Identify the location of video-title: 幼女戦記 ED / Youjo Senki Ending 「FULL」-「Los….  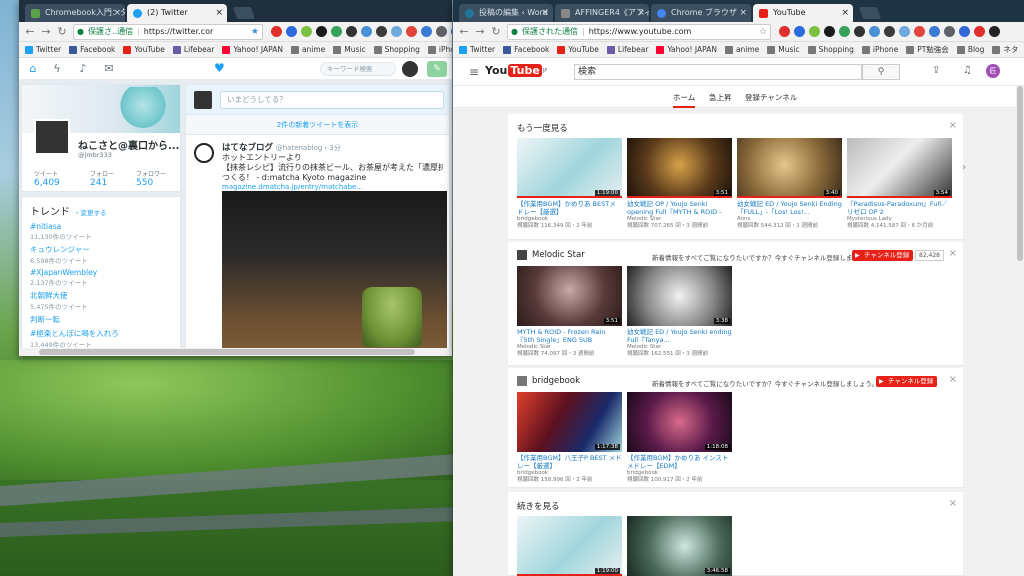
(789, 208).